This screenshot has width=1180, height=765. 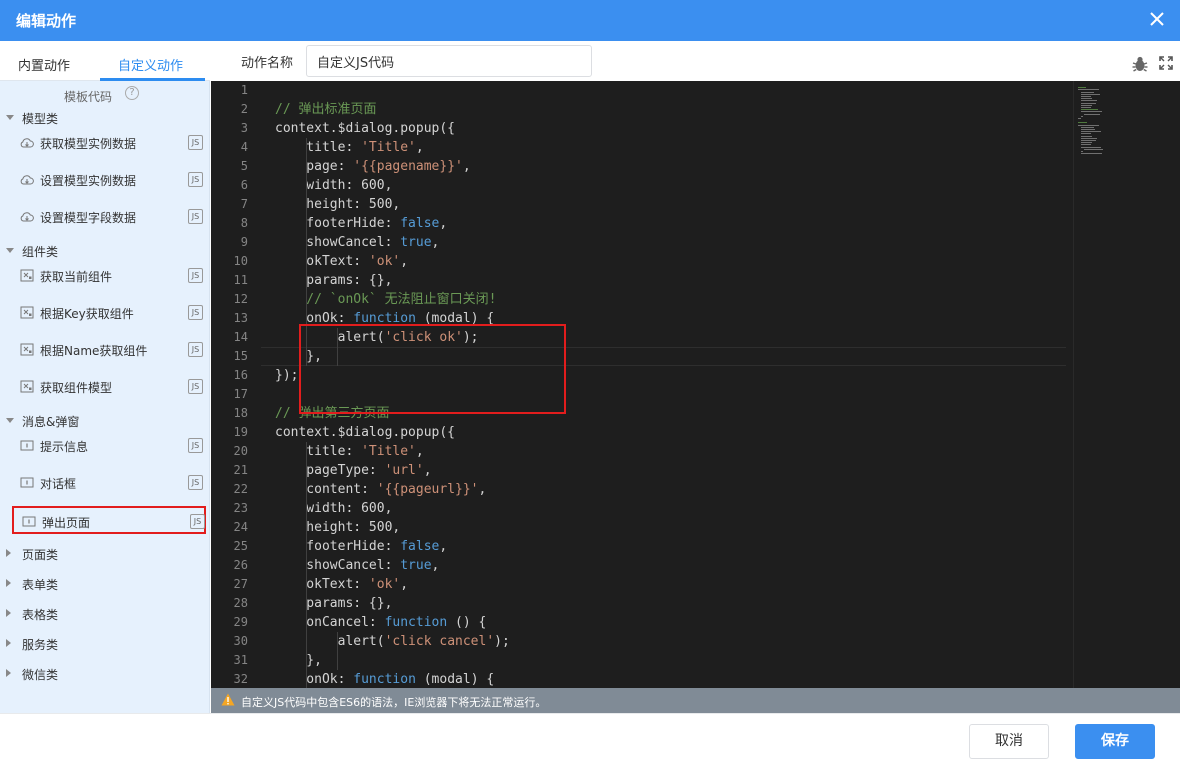 I want to click on code-line: context.$dialog.popup({, so click(x=365, y=128).